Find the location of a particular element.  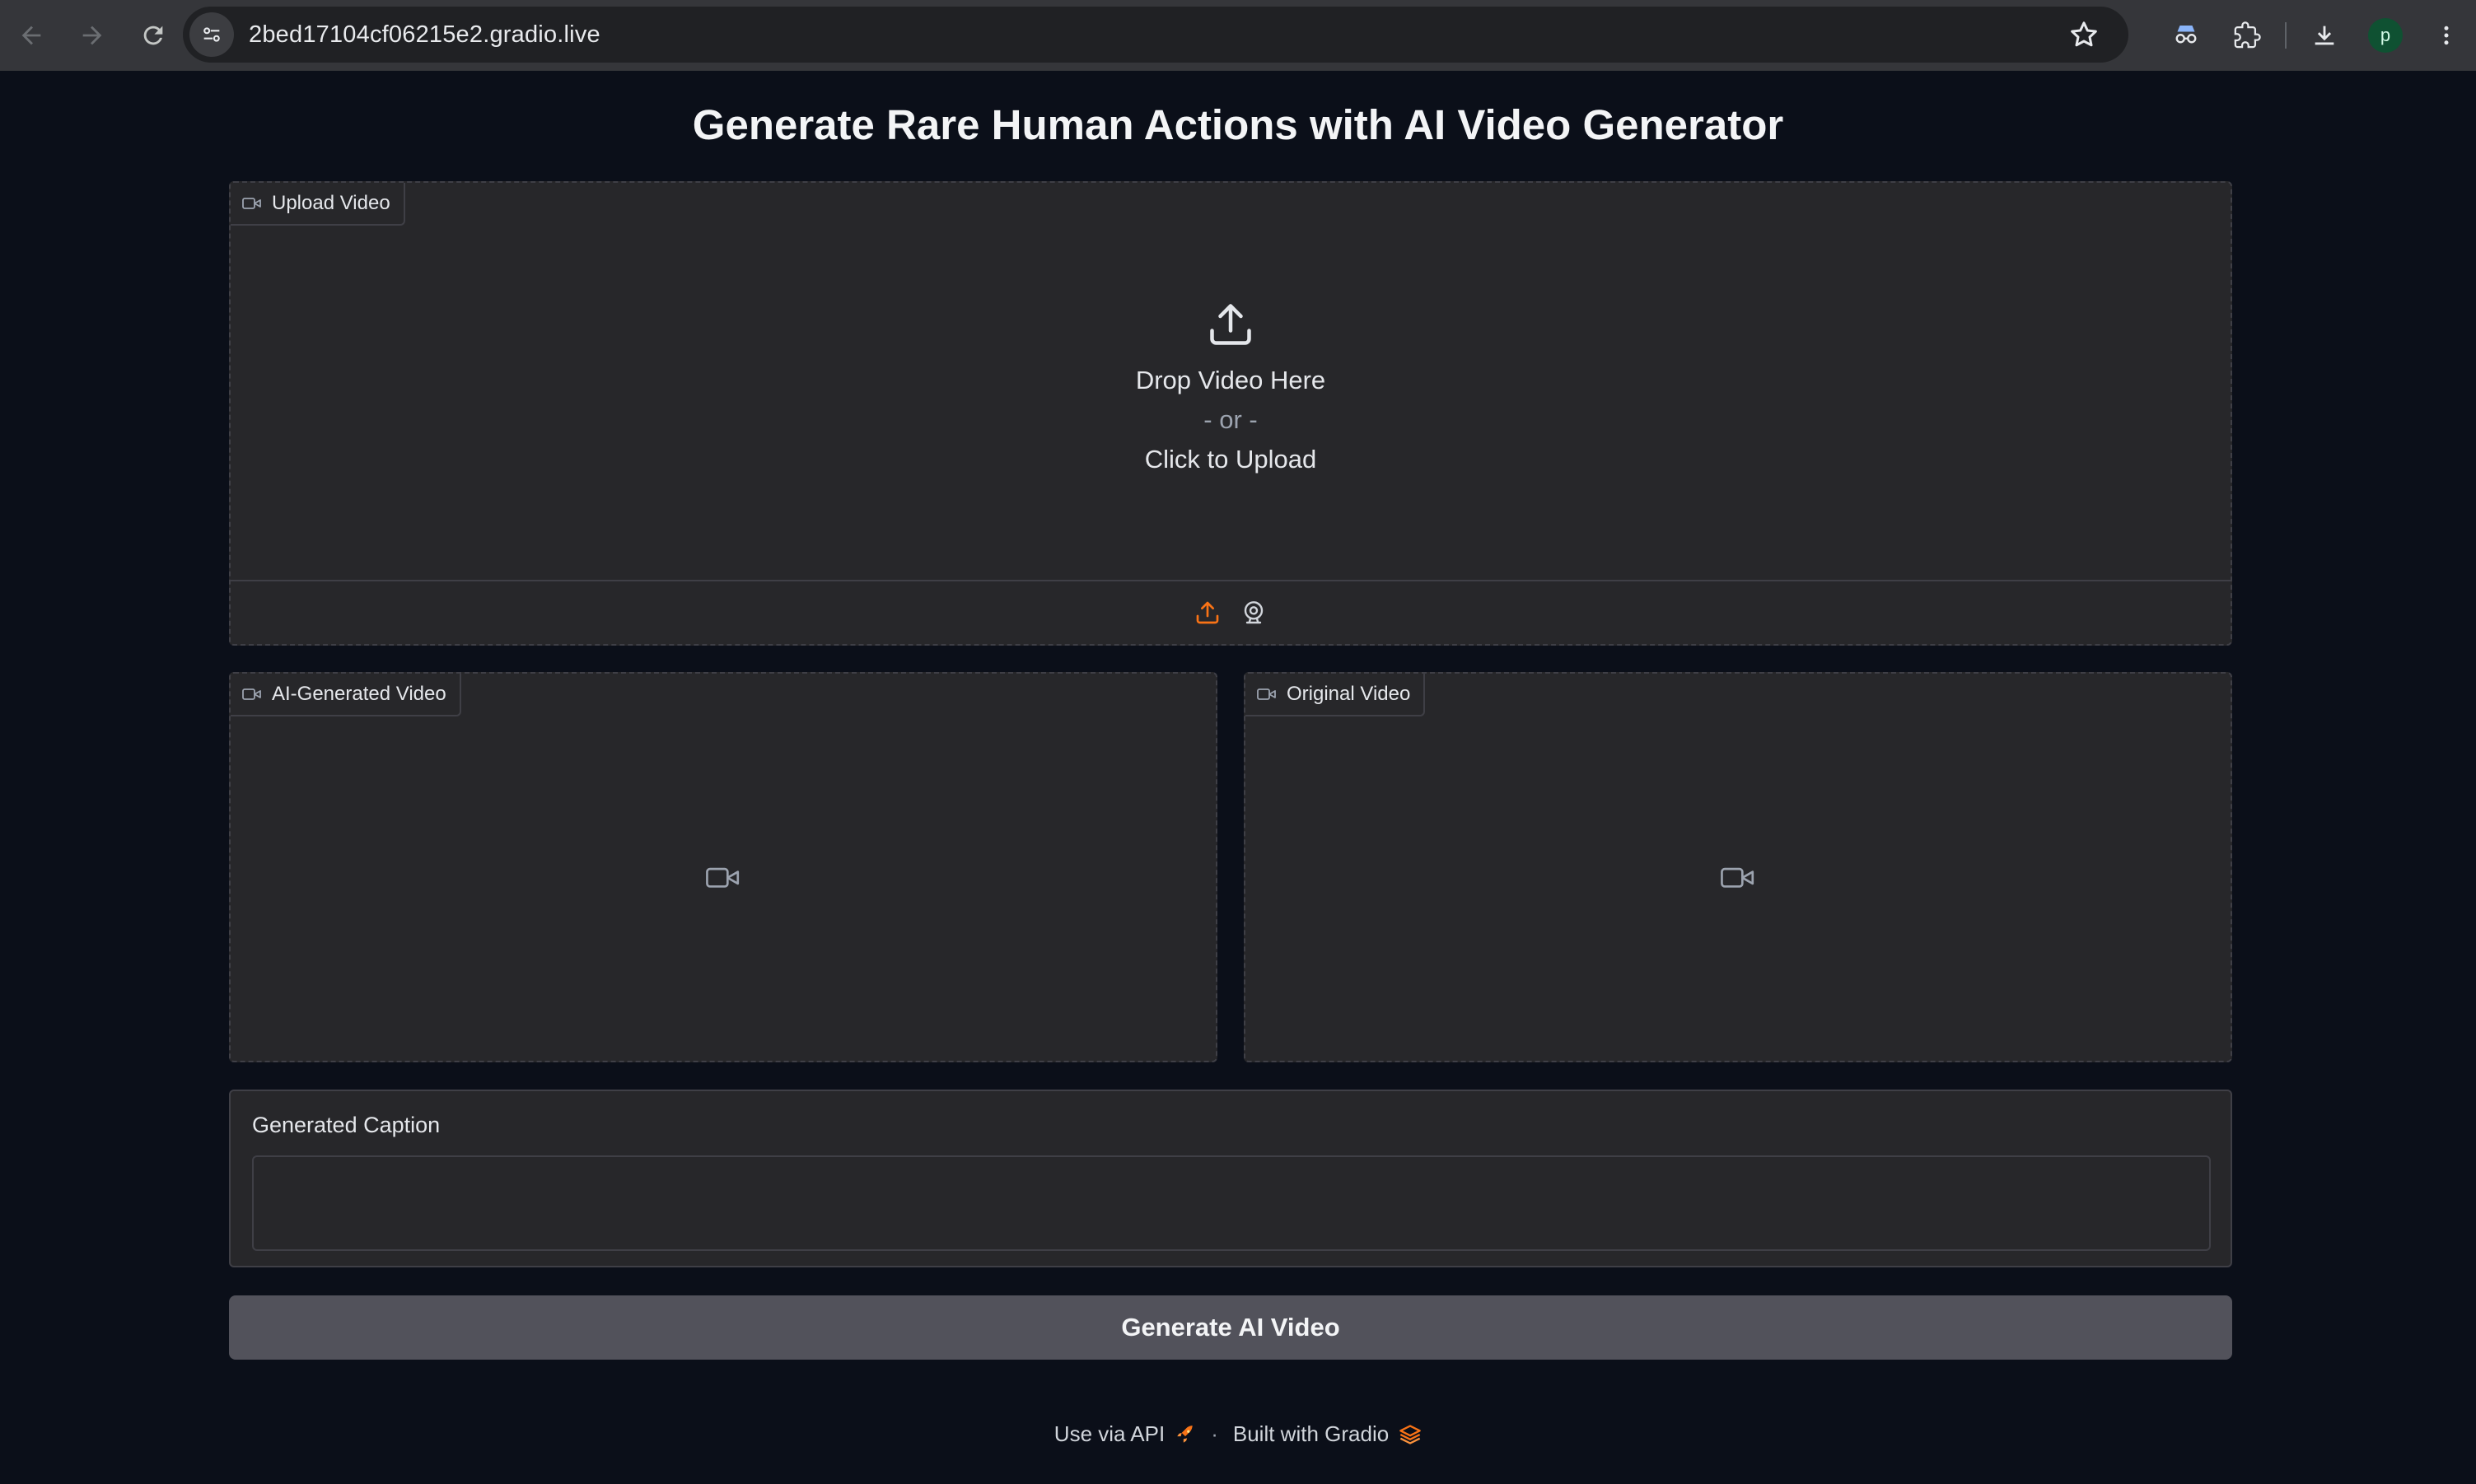

built-with-gradio-link: Built with Gradio is located at coordinates (1327, 1434).